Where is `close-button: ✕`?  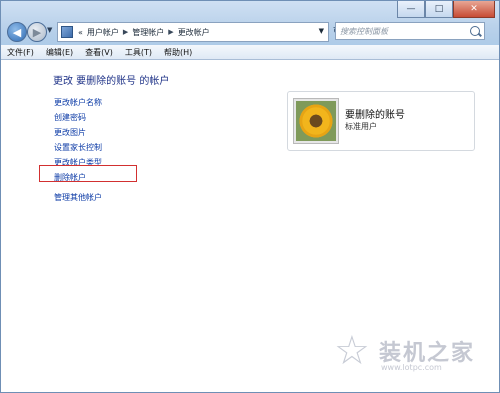
close-button: ✕ is located at coordinates (474, 9).